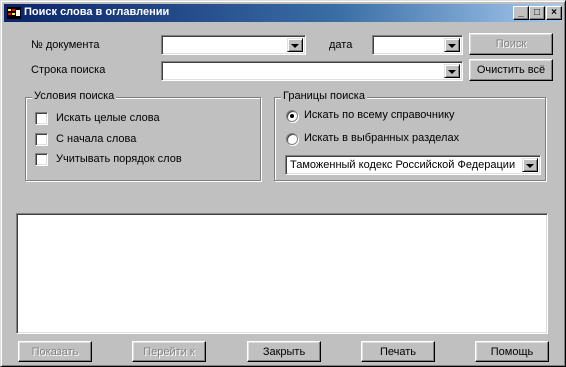 Image resolution: width=566 pixels, height=367 pixels. What do you see at coordinates (68, 70) in the screenshot?
I see `search-string-label: Строка поиска` at bounding box center [68, 70].